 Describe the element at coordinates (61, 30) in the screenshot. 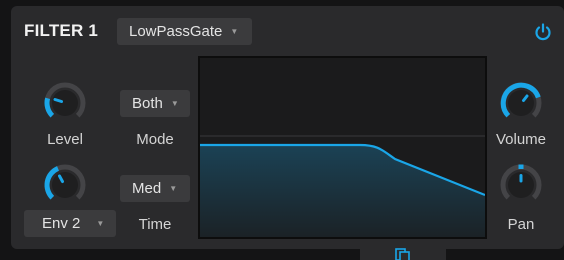

I see `module-title: FILTER 1` at that location.